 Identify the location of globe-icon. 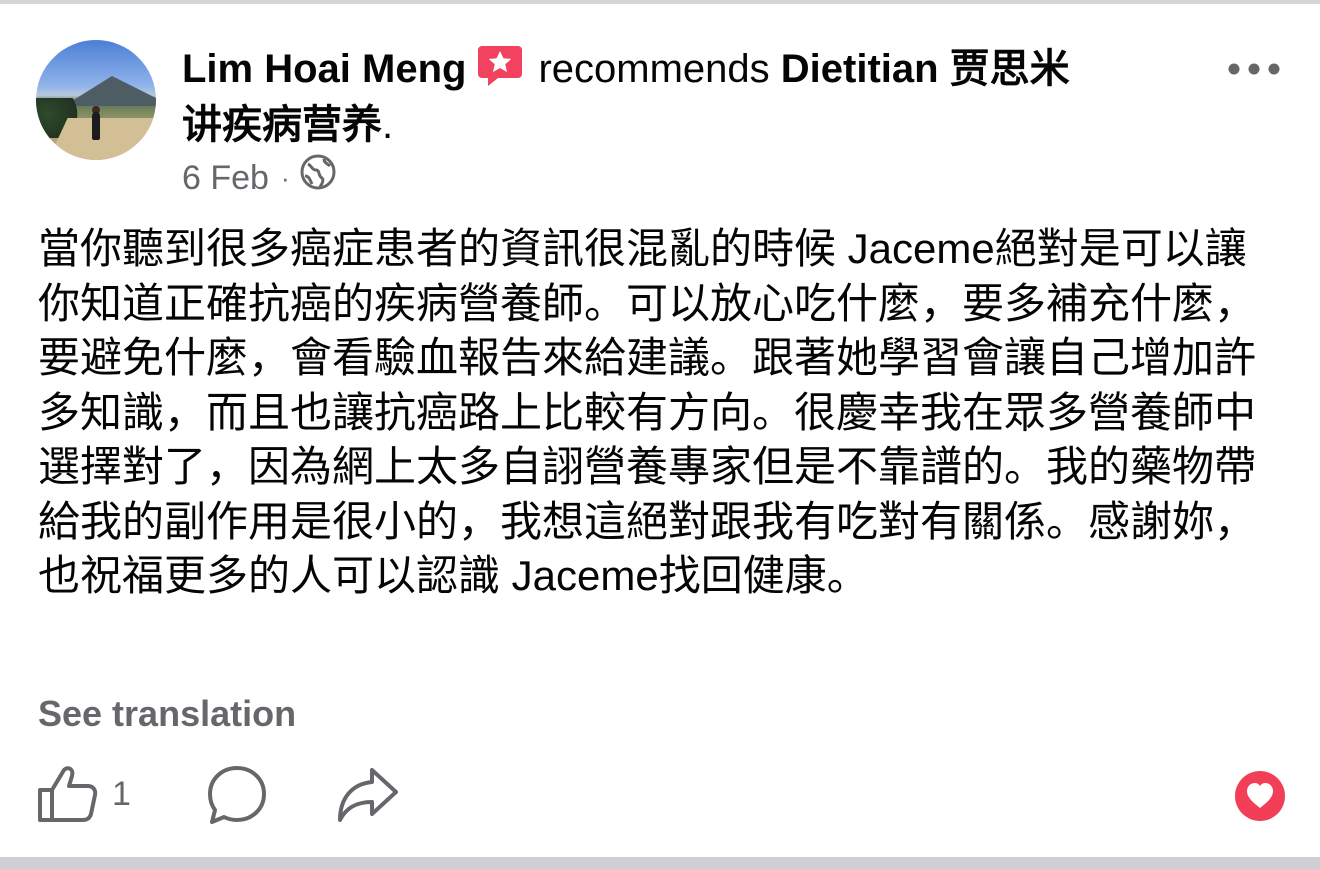
(318, 177).